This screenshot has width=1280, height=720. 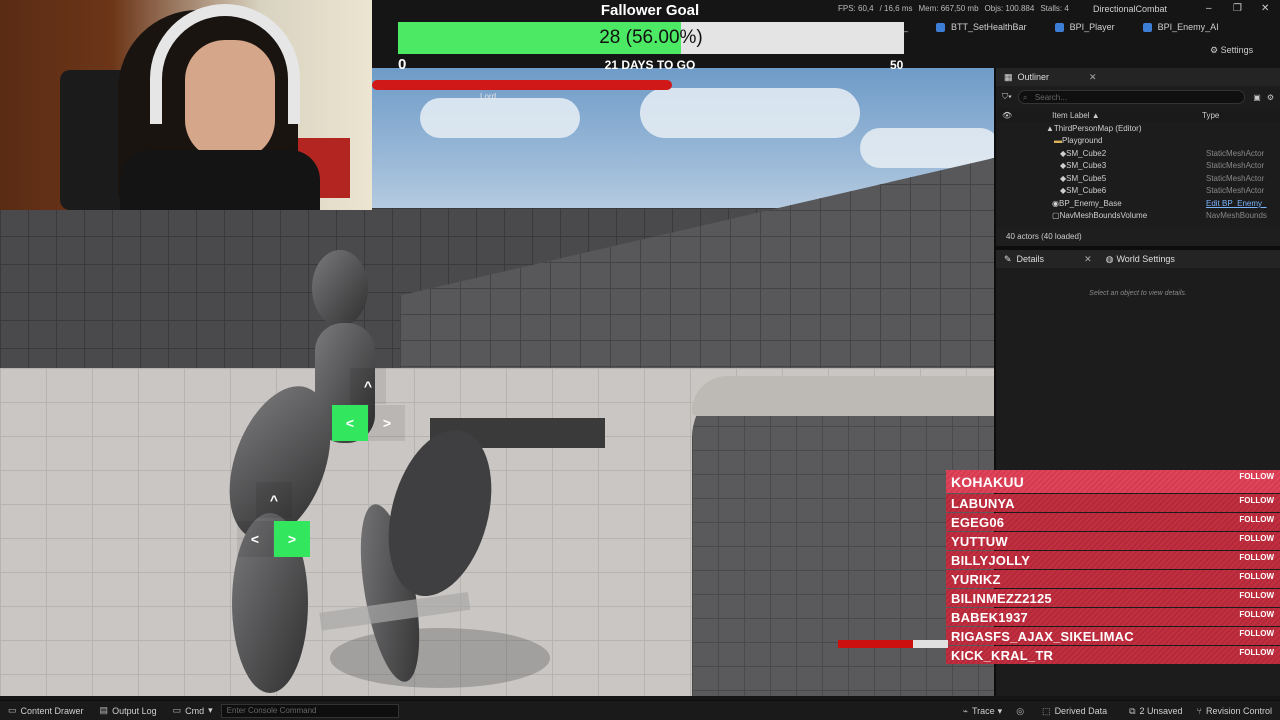 I want to click on revision-control-button: ⑂ Revision Control, so click(x=1234, y=711).